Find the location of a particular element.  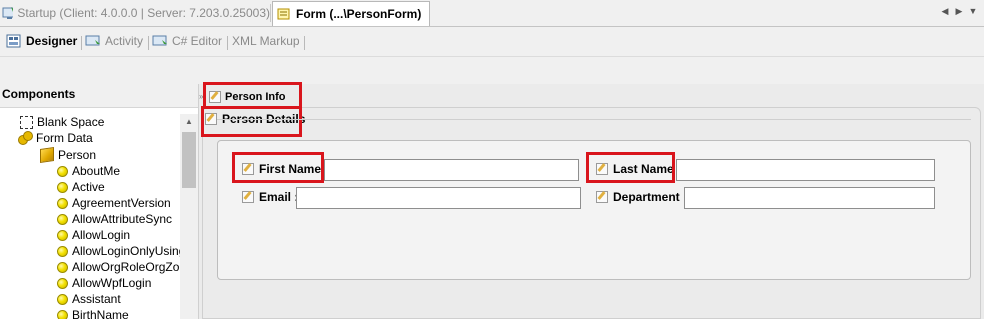

tree-item-field: AllowLogin is located at coordinates (93, 235).